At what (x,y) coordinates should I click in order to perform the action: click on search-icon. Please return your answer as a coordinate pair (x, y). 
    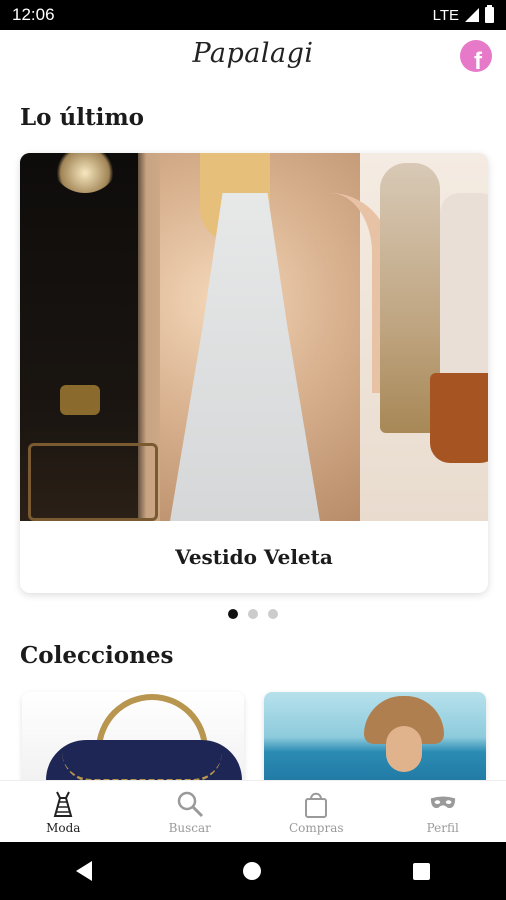
    Looking at the image, I should click on (190, 804).